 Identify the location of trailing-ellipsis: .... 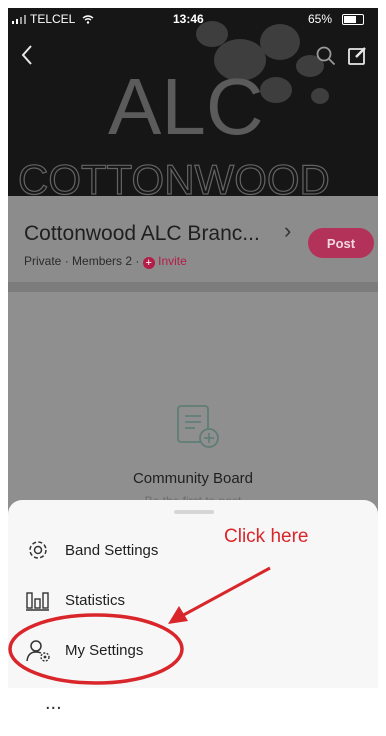
(53, 703).